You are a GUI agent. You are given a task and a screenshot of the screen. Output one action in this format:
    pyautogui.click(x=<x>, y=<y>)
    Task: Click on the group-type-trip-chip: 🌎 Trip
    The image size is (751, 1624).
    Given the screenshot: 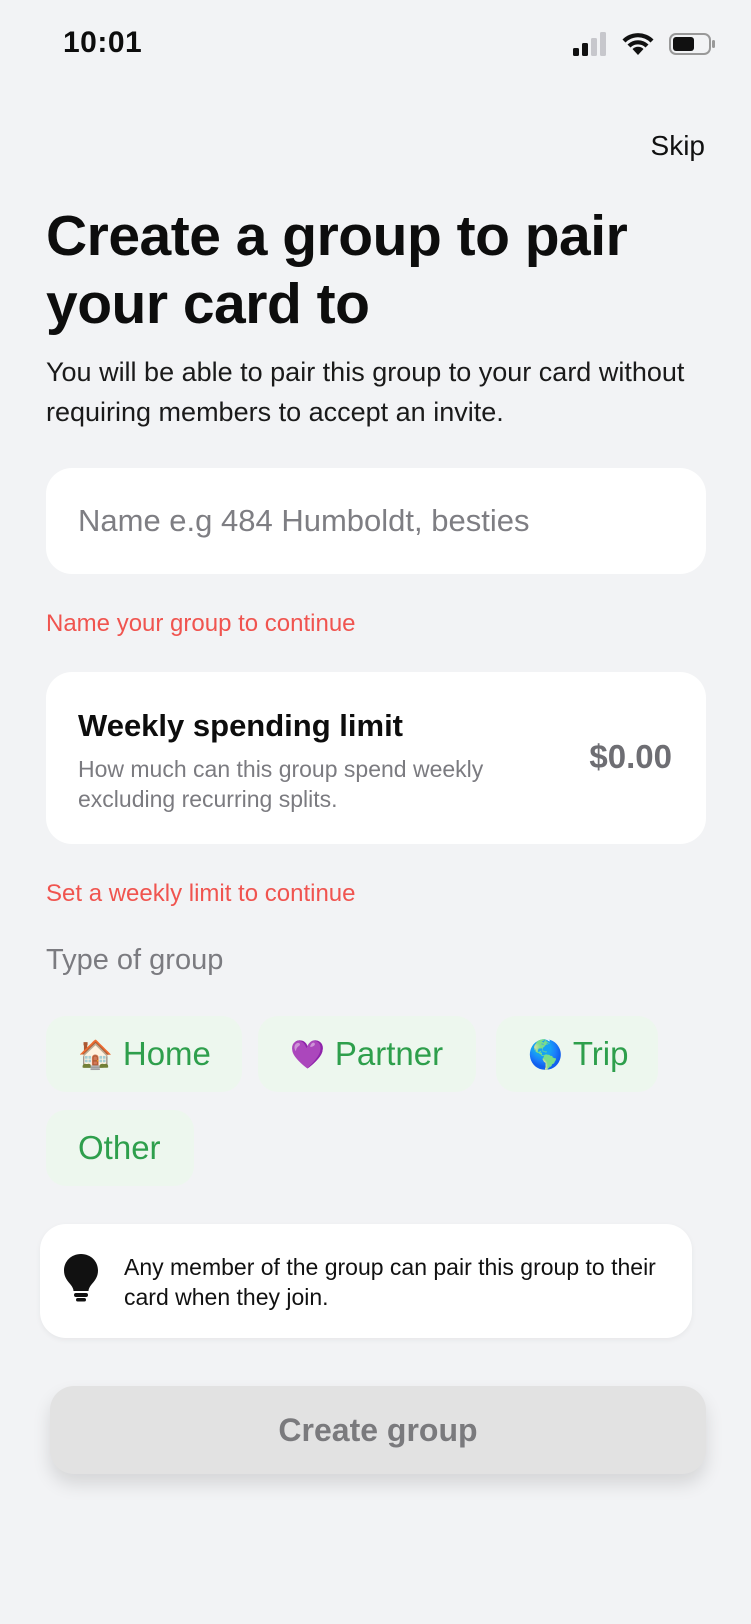 What is the action you would take?
    pyautogui.click(x=577, y=1054)
    